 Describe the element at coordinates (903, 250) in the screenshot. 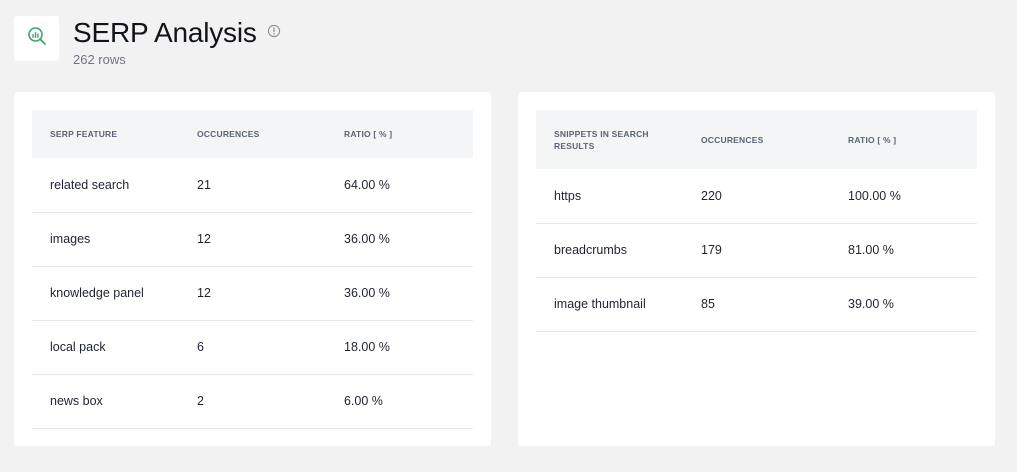

I see `ratio-cell: 81.00 %` at that location.